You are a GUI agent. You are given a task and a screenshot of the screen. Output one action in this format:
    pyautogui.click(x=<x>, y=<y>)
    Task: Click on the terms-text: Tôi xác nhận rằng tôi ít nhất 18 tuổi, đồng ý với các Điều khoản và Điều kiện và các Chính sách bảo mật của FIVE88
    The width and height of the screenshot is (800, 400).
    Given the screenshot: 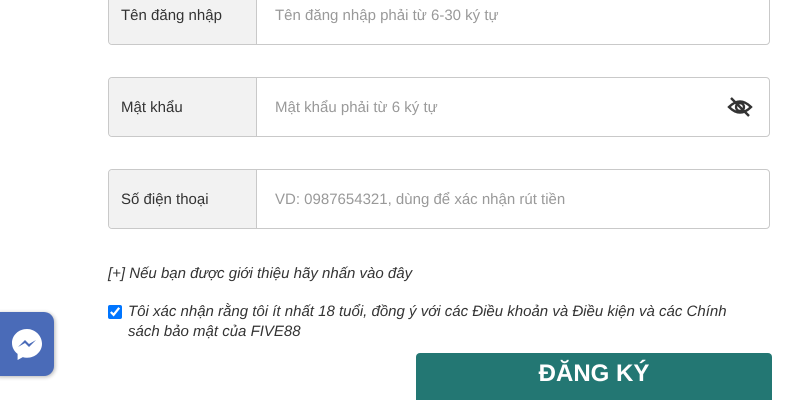 What is the action you would take?
    pyautogui.click(x=428, y=322)
    